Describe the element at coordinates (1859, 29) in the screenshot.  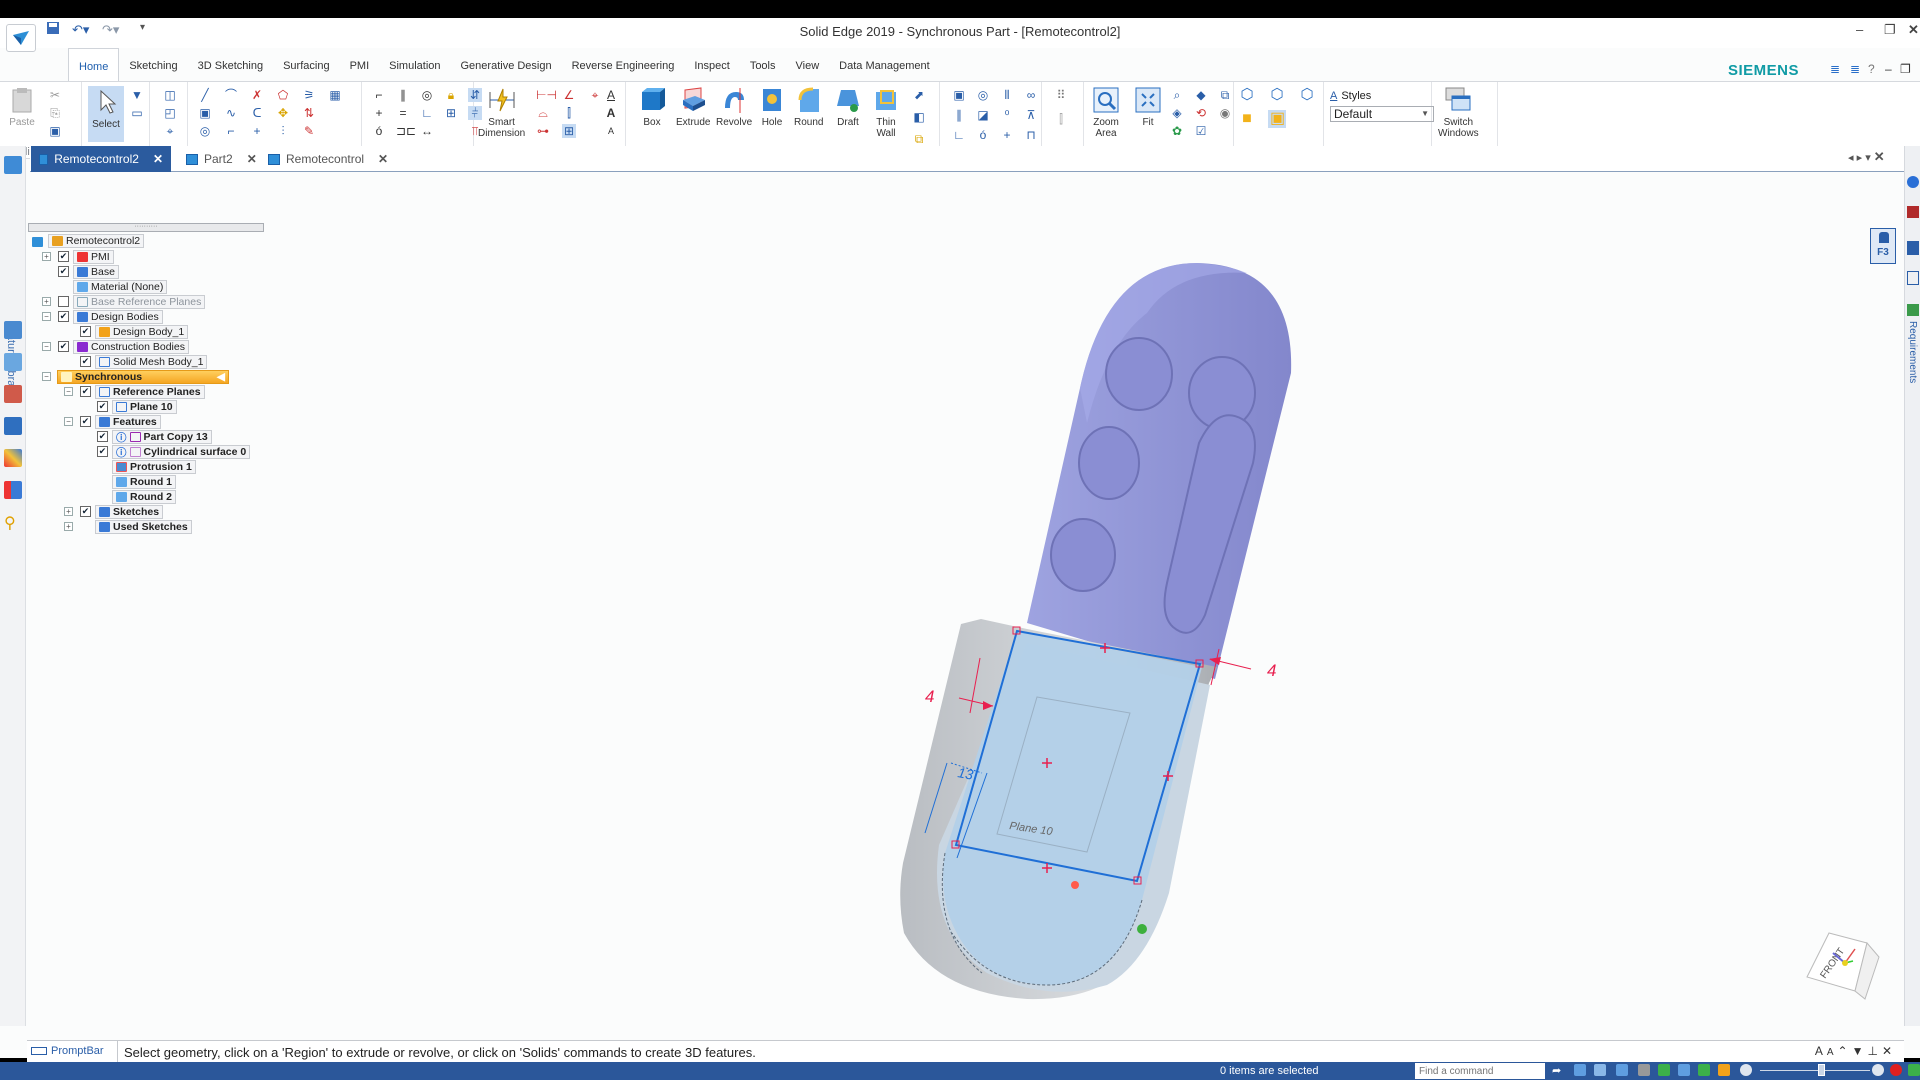
I see `minimize-button: –` at that location.